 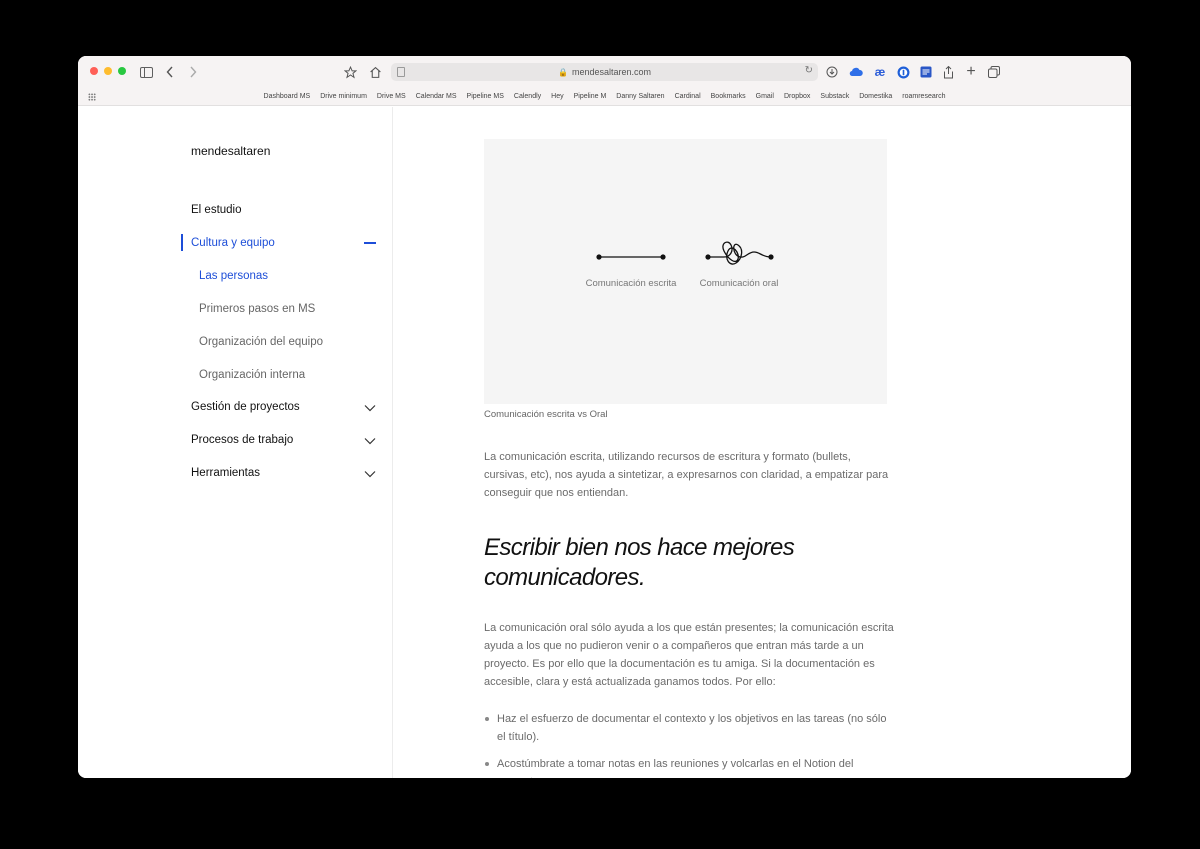 What do you see at coordinates (391, 96) in the screenshot?
I see `bookmark-item: Drive MS` at bounding box center [391, 96].